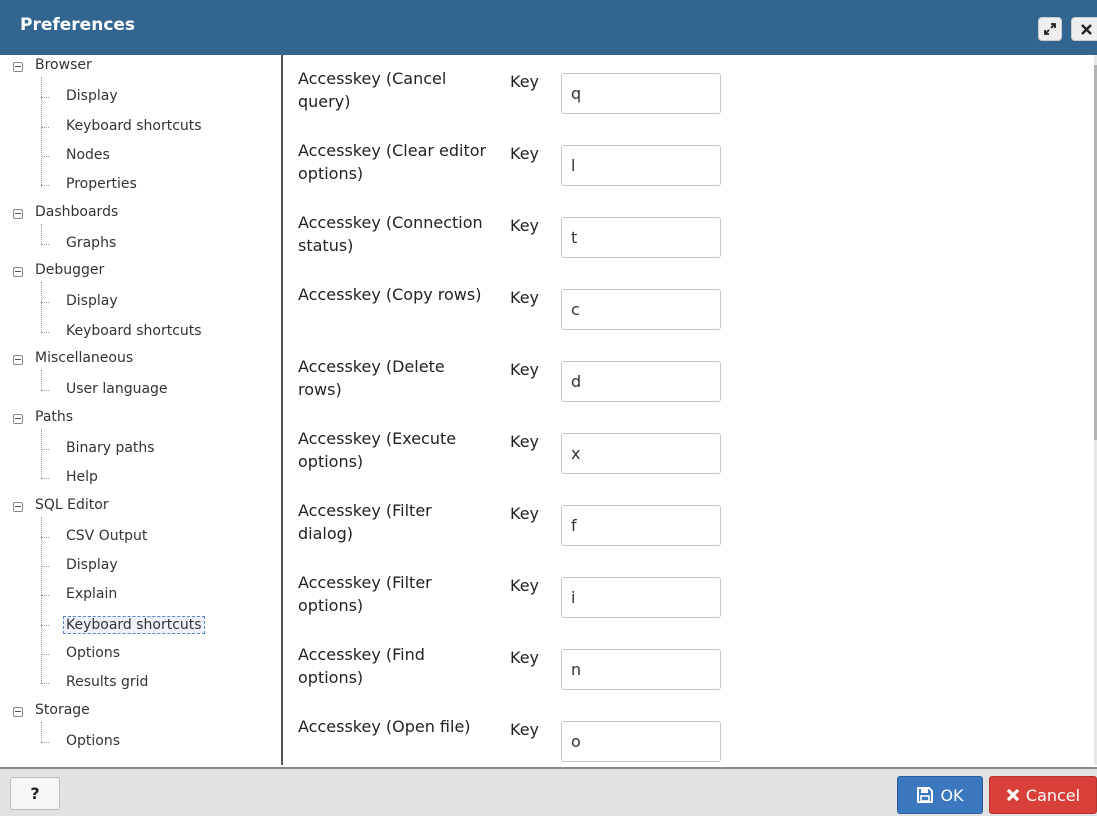 This screenshot has width=1097, height=816. Describe the element at coordinates (91, 594) in the screenshot. I see `tree-item: Explain` at that location.